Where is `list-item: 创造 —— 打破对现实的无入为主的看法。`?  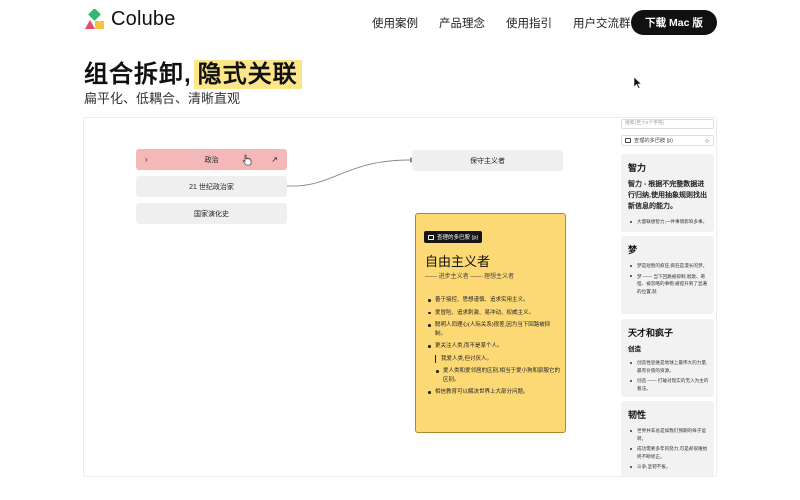
list-item: 创造 —— 打破对现实的无入为主的看法。 is located at coordinates (669, 384).